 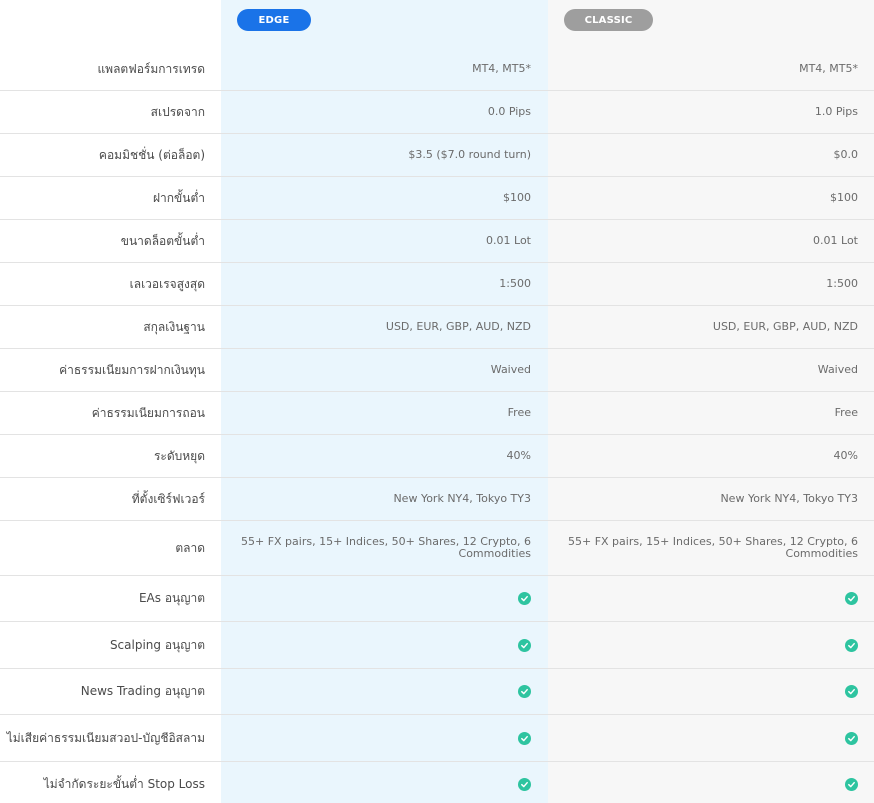 I want to click on row-label: ระดับหยุด, so click(x=179, y=455).